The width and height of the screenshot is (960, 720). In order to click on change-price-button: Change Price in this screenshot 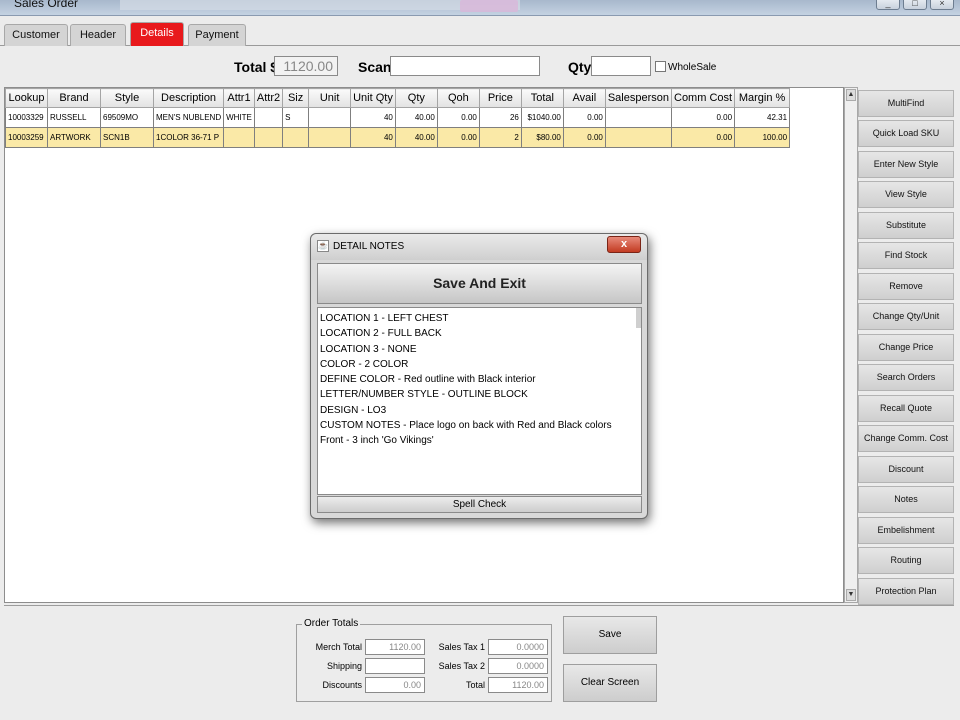, I will do `click(906, 347)`.